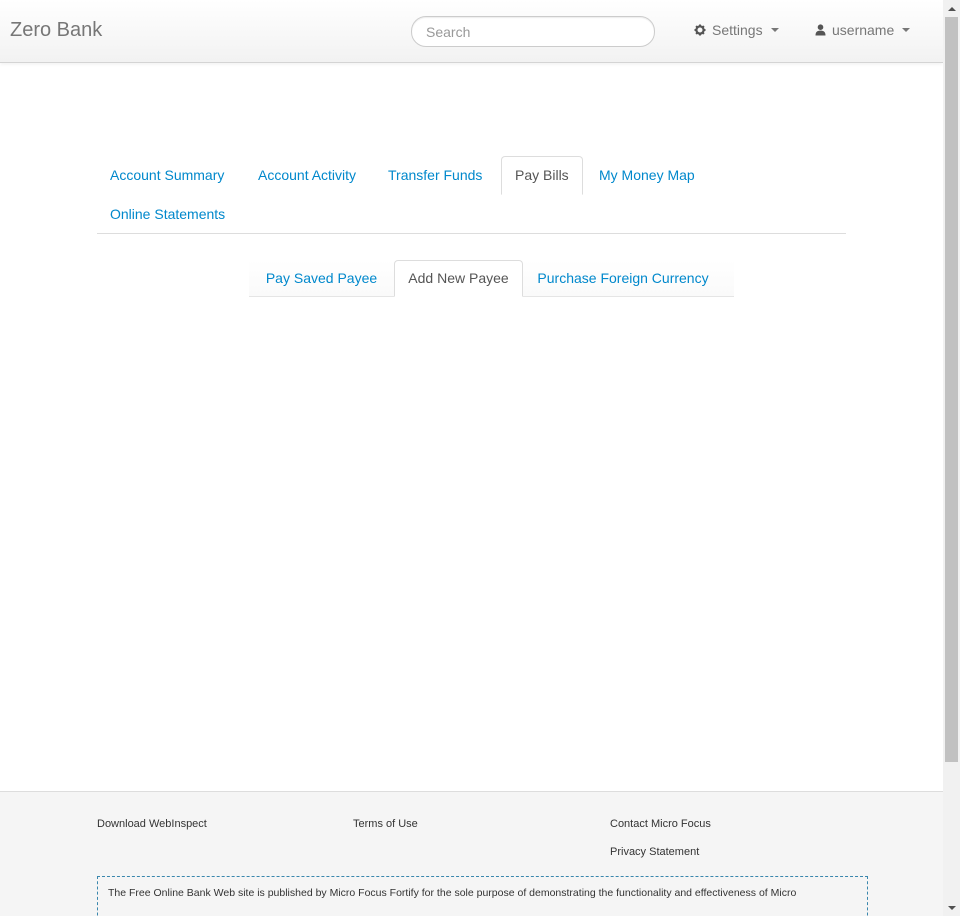 The width and height of the screenshot is (960, 916). I want to click on settings-dropdown: Settings, so click(736, 30).